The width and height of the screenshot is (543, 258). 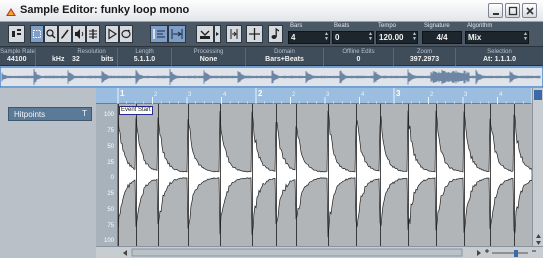 I want to click on vertical-scrollbar, so click(x=537, y=167).